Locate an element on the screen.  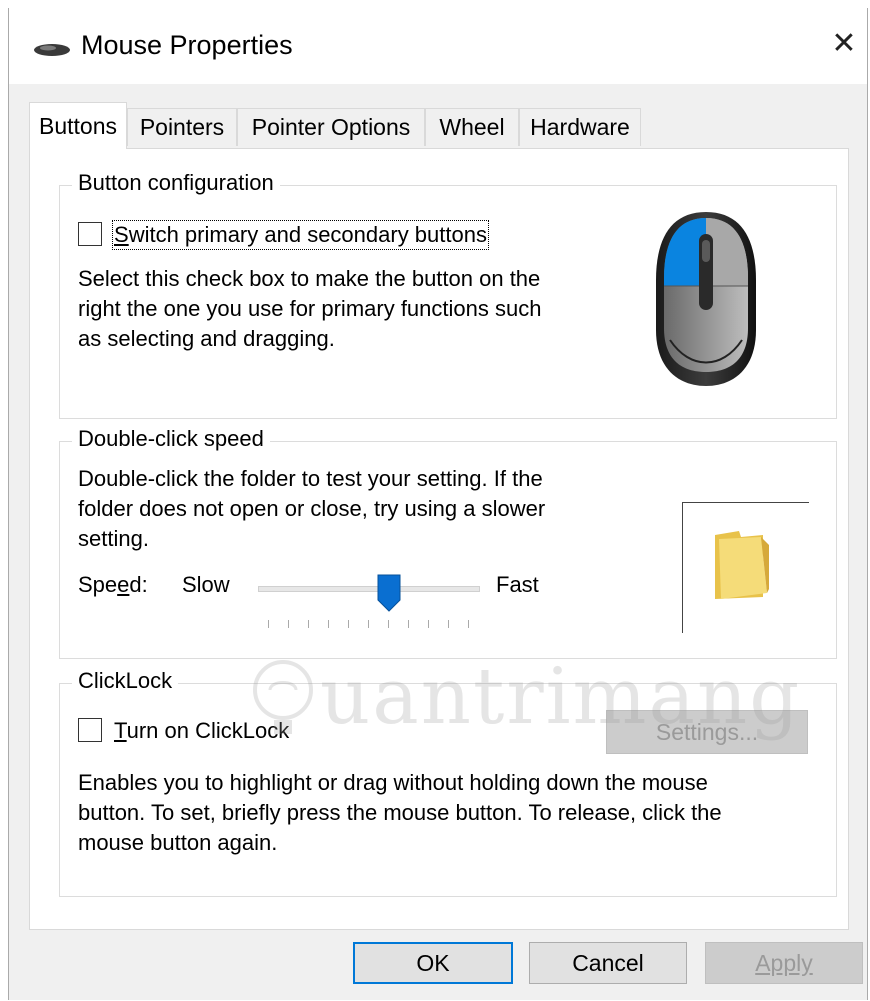
clicklock-label-underlined: T is located at coordinates (120, 730).